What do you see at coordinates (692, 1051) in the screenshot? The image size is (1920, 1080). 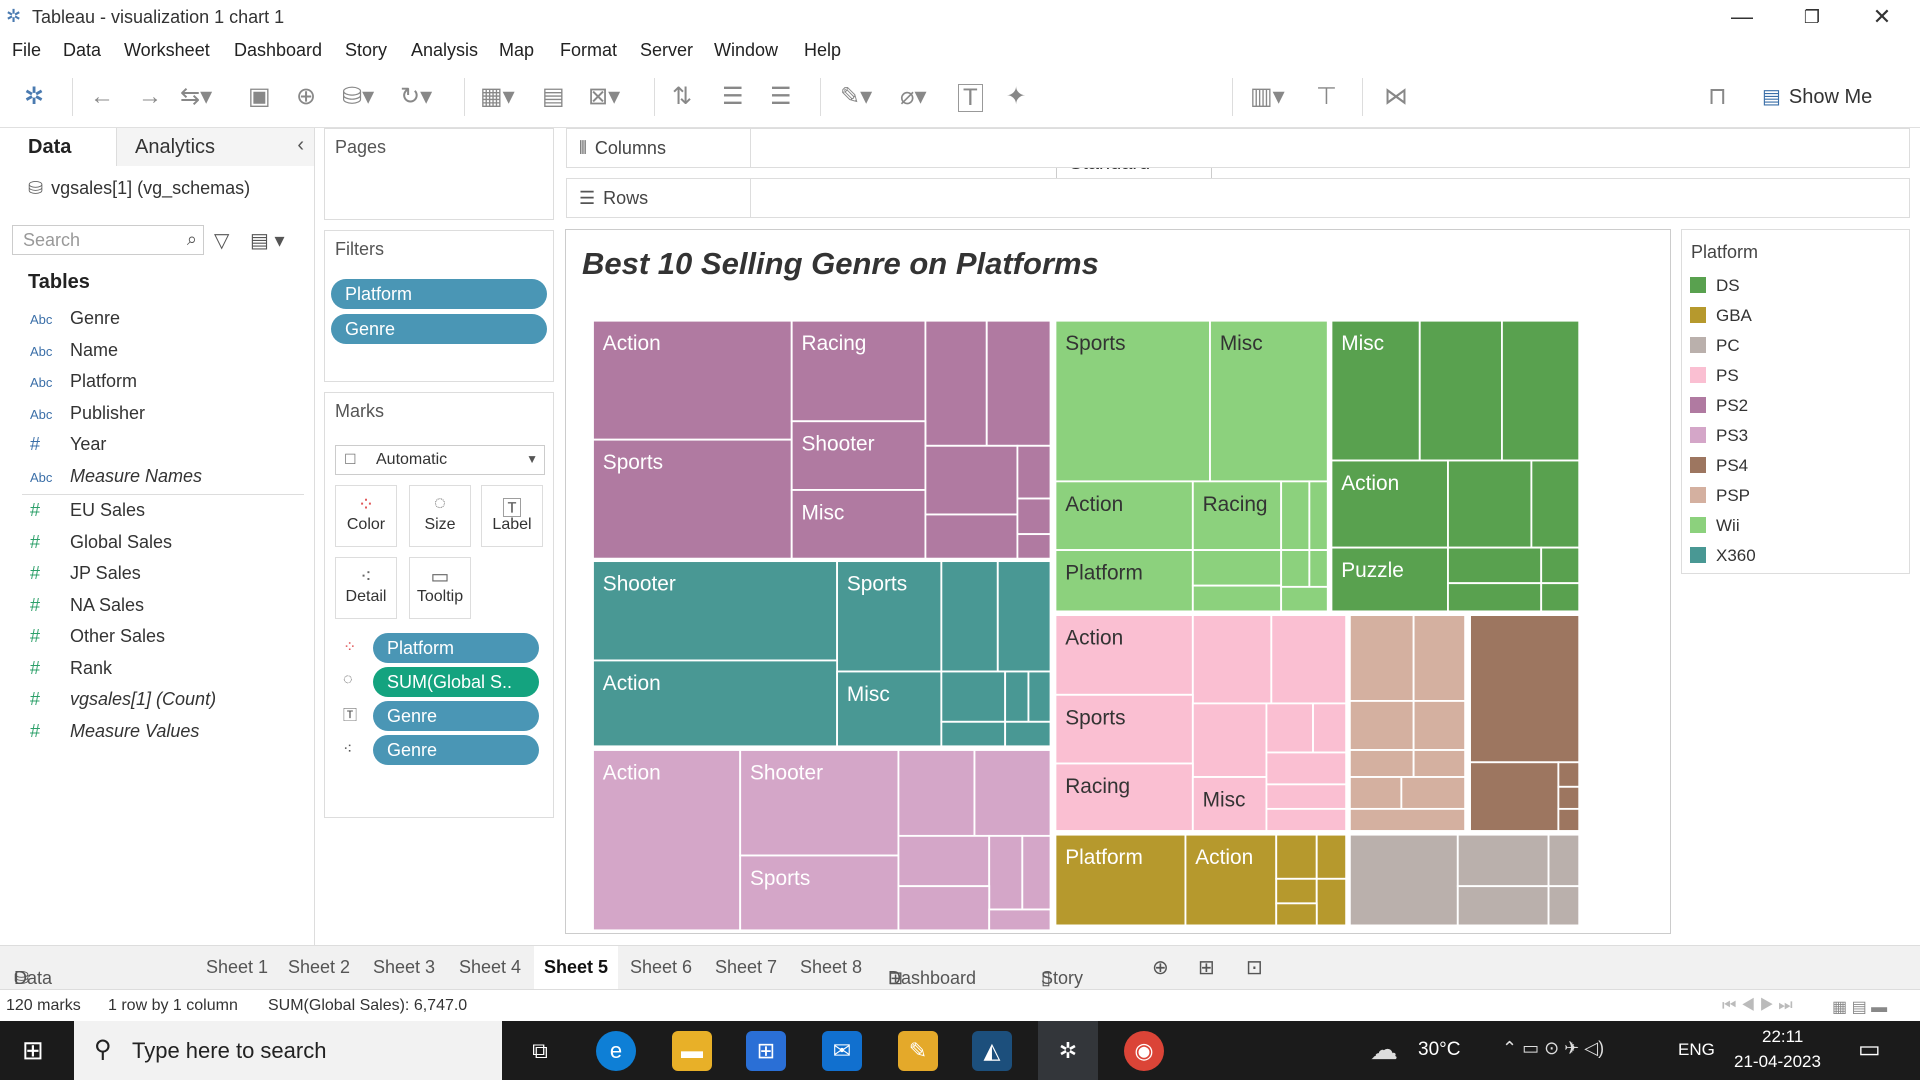 I see `file-explorer-icon: ▬` at bounding box center [692, 1051].